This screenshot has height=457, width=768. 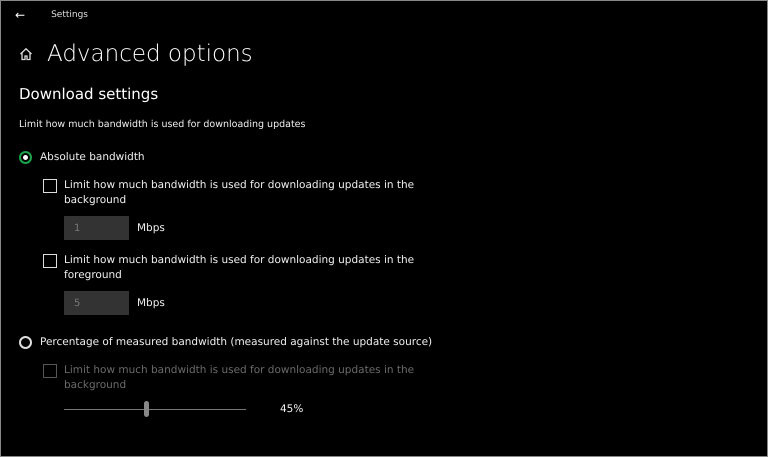 What do you see at coordinates (69, 15) in the screenshot?
I see `window-title: Settings` at bounding box center [69, 15].